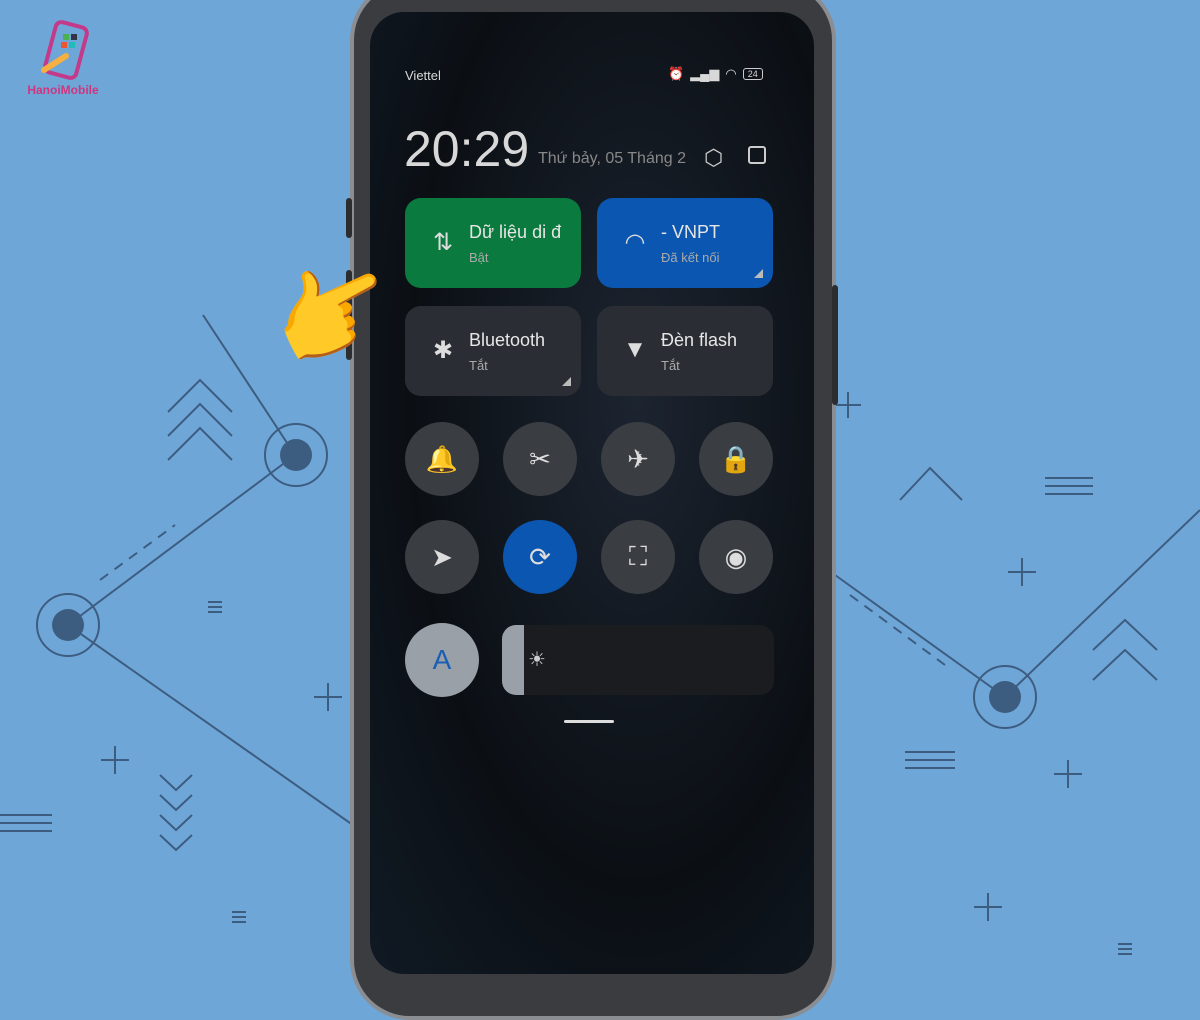 This screenshot has width=1200, height=1020. What do you see at coordinates (507, 340) in the screenshot?
I see `tile-label: Bluetooth` at bounding box center [507, 340].